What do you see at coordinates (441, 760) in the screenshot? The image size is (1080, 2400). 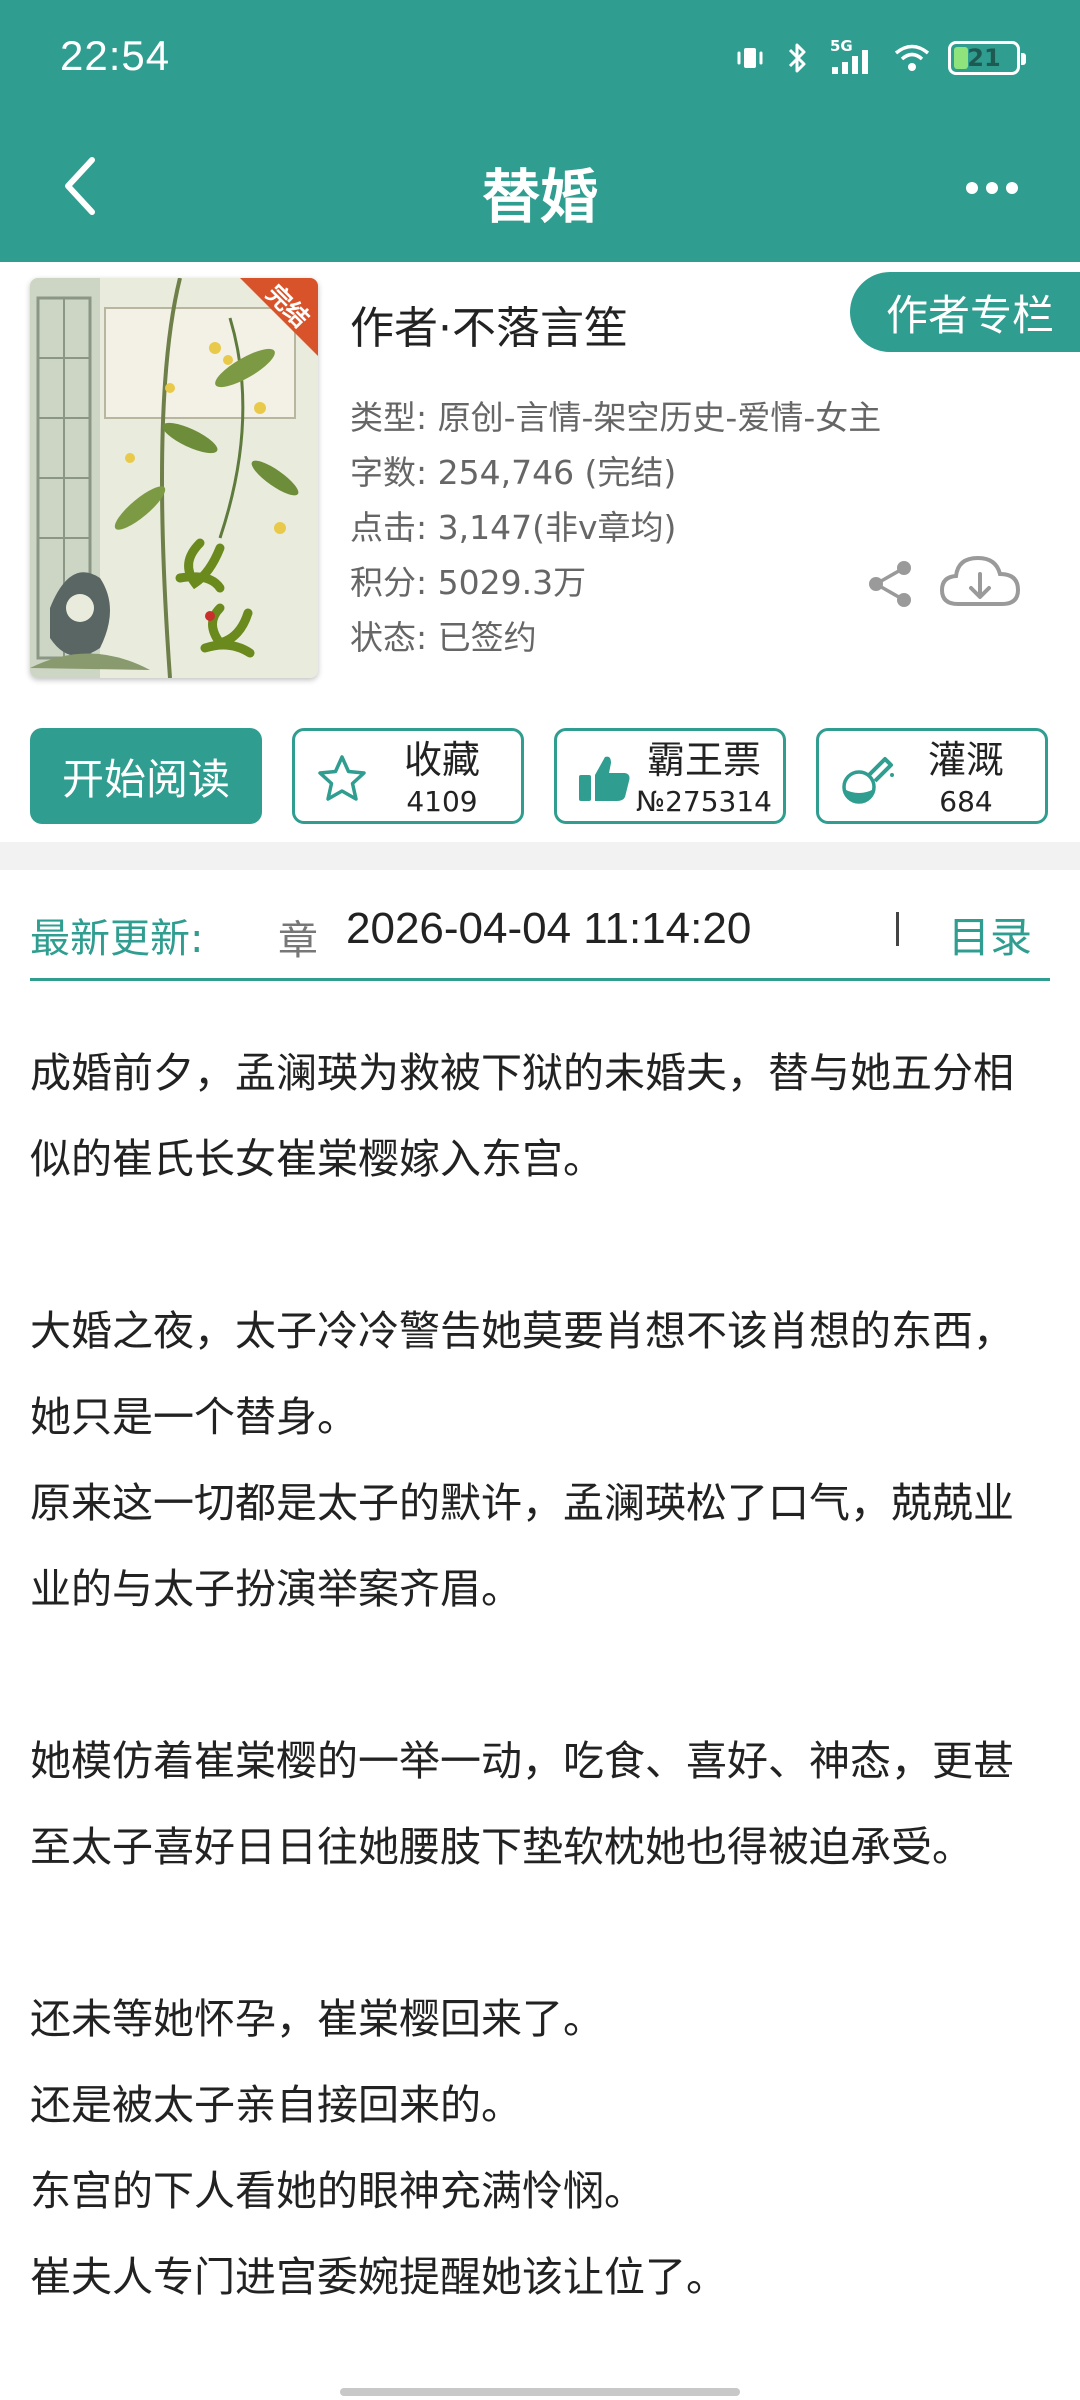 I see `favorite-label: 收藏` at bounding box center [441, 760].